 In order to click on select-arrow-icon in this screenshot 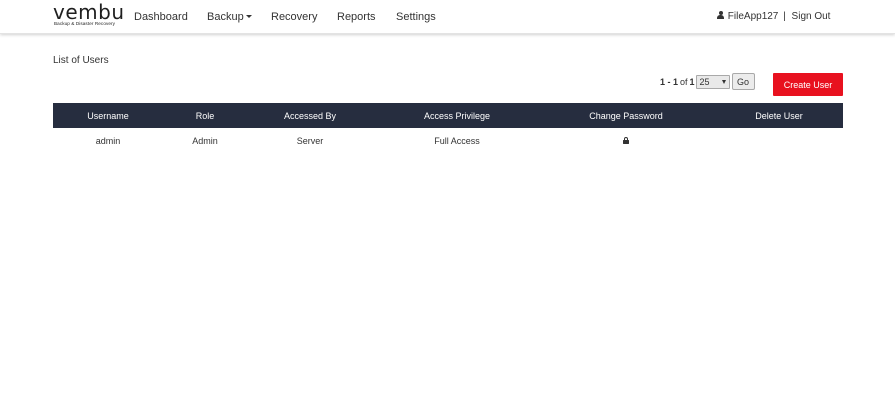, I will do `click(723, 81)`.